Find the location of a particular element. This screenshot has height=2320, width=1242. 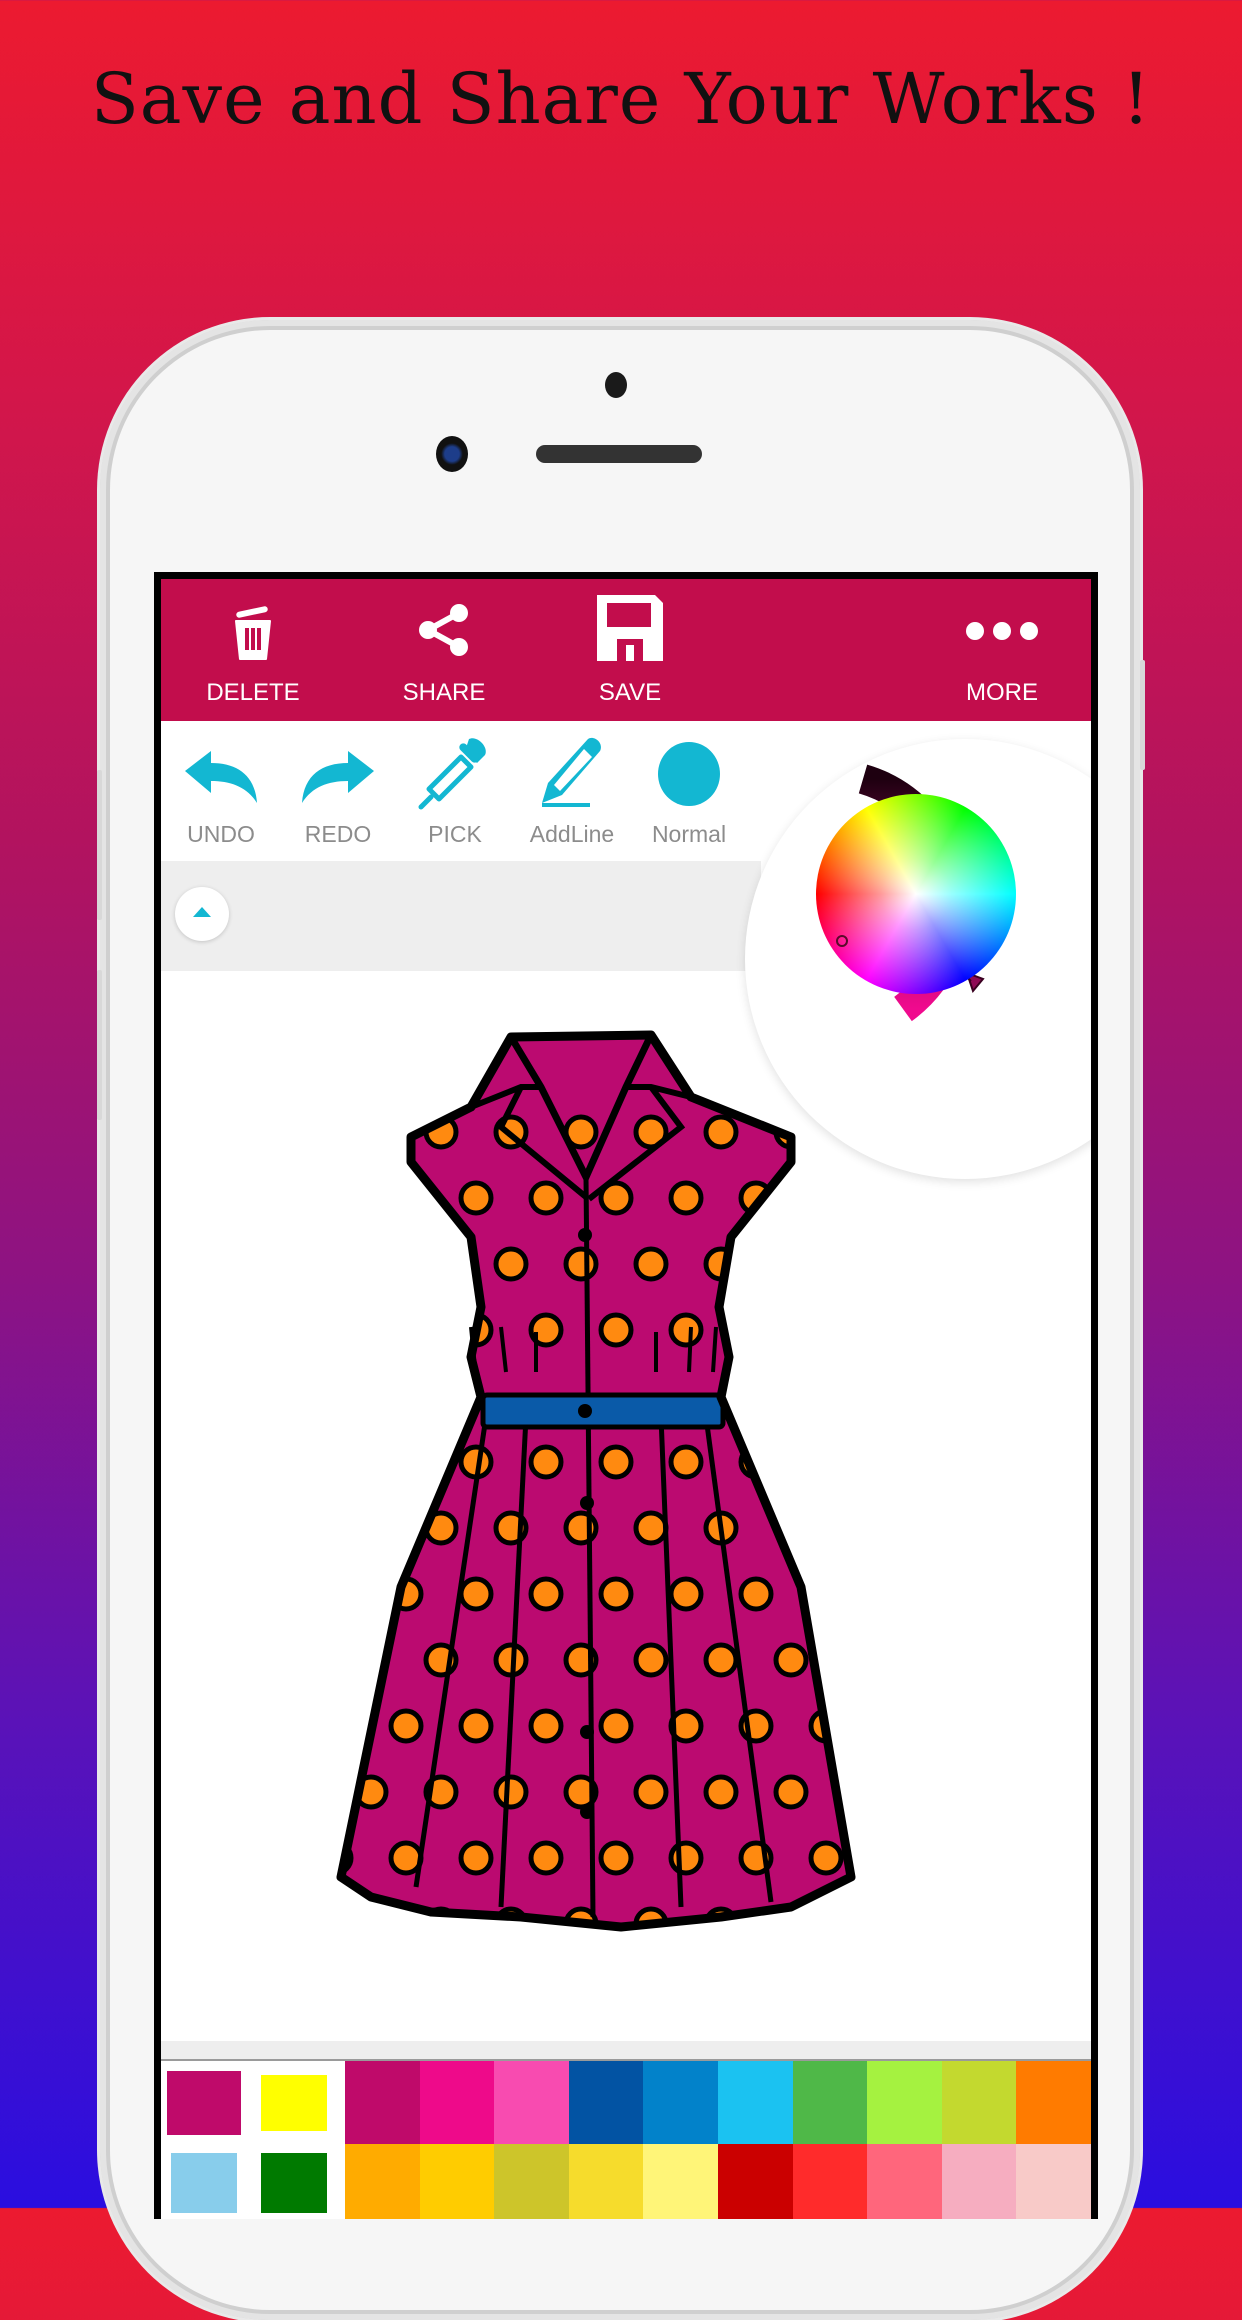

top-action-bar: DELETE SHARE SAVE MORE is located at coordinates (626, 650).